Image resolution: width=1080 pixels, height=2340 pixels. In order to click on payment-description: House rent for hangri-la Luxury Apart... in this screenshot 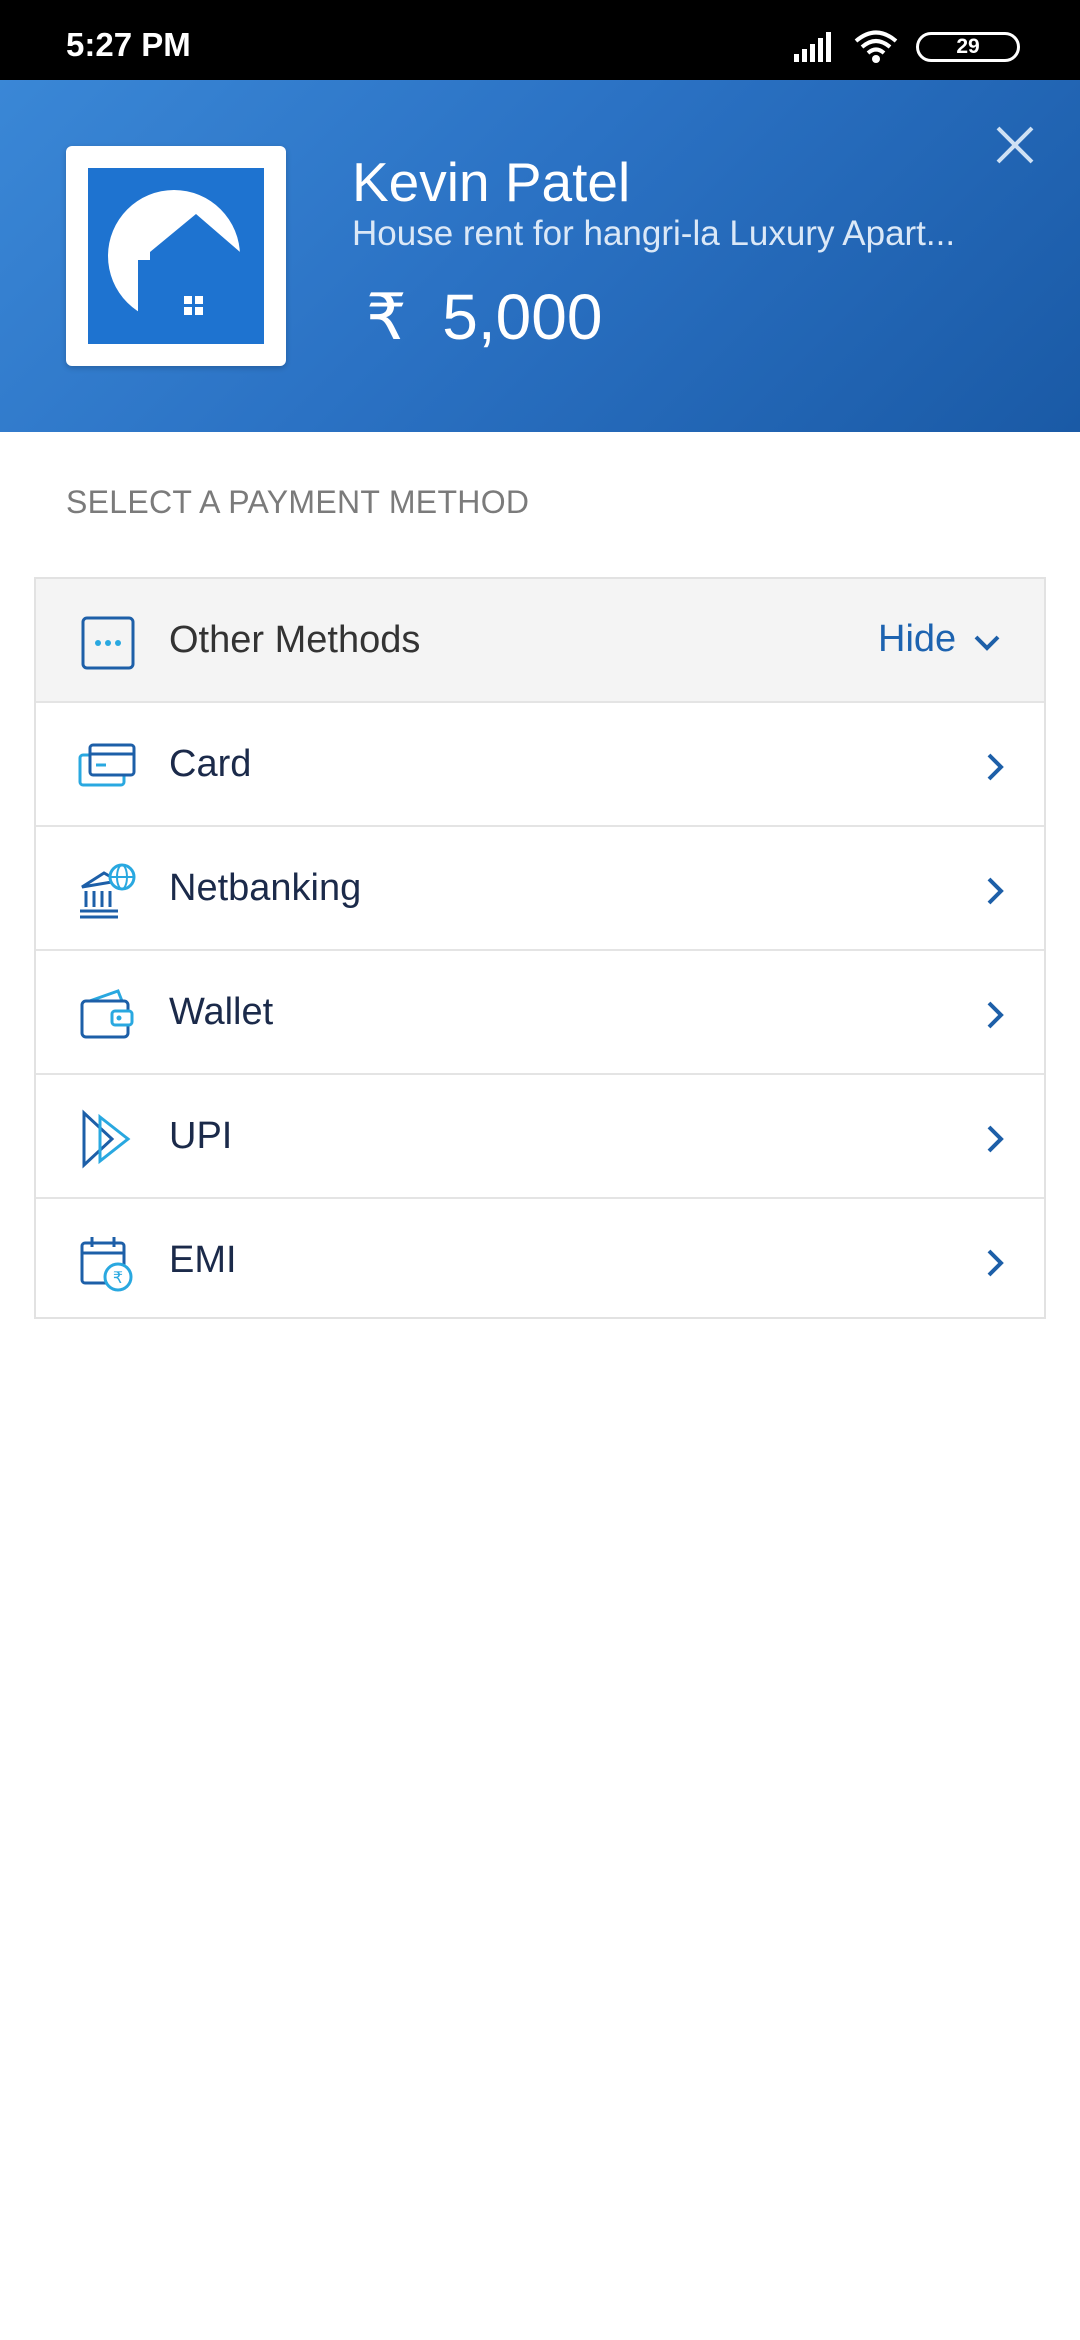, I will do `click(654, 233)`.